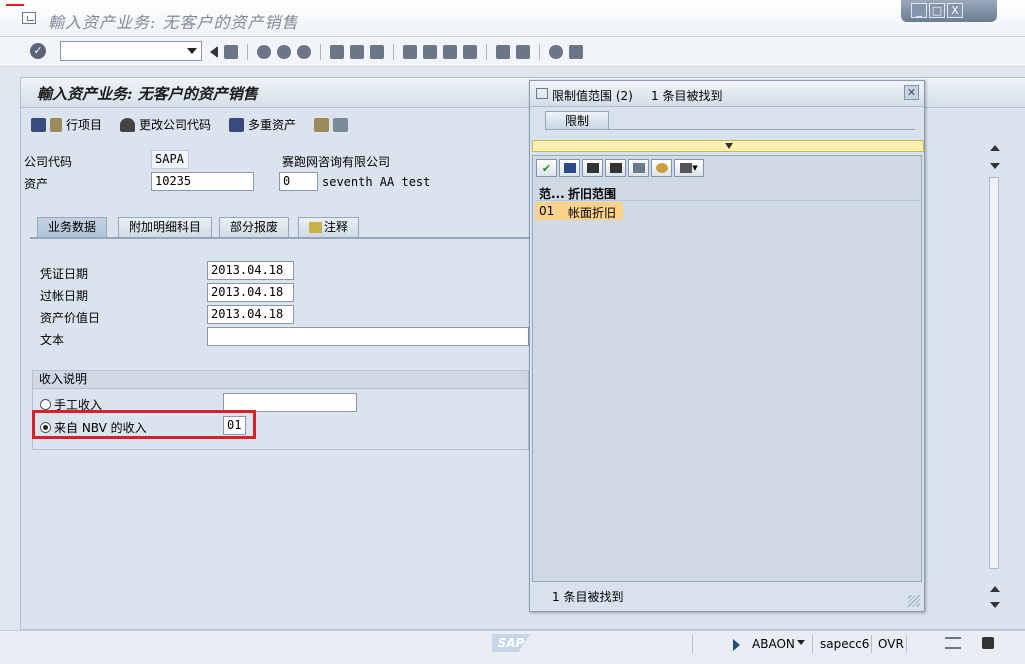 Image resolution: width=1025 pixels, height=664 pixels. Describe the element at coordinates (284, 52) in the screenshot. I see `exit-icon` at that location.